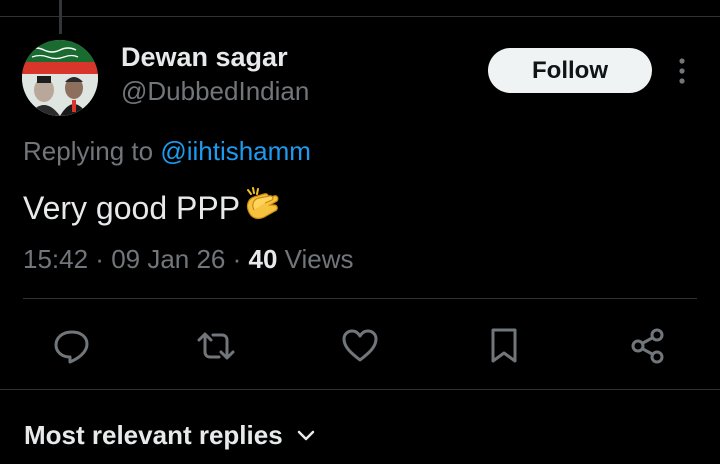 This screenshot has width=720, height=464. What do you see at coordinates (215, 91) in the screenshot?
I see `user-handle: @DubbedIndian` at bounding box center [215, 91].